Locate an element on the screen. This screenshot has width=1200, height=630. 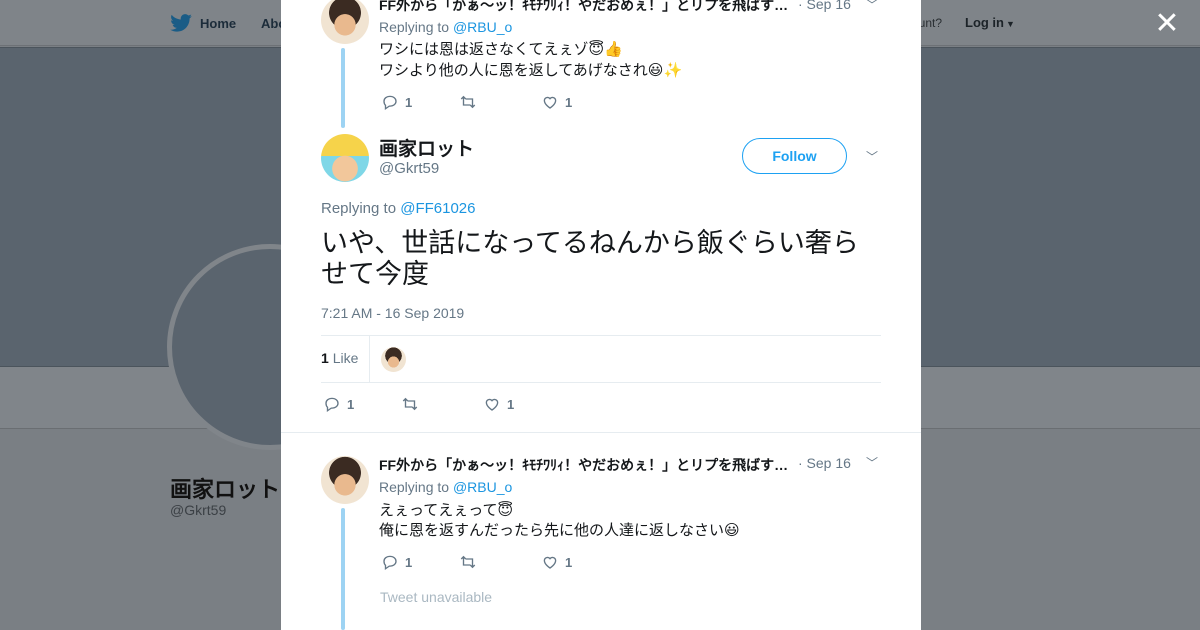
tweet-text-line: 俺に恩を返すんだったら先に他の人達に返しなさい😃 is located at coordinates (559, 530).